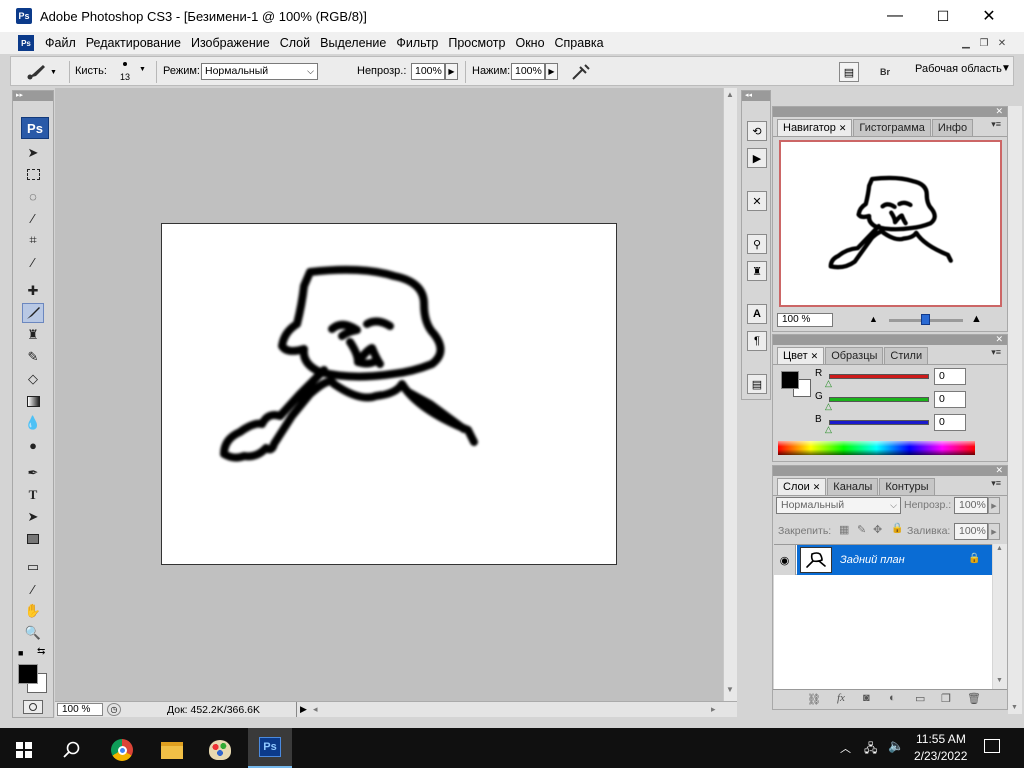  What do you see at coordinates (33, 313) in the screenshot?
I see `brush-tool-icon` at bounding box center [33, 313].